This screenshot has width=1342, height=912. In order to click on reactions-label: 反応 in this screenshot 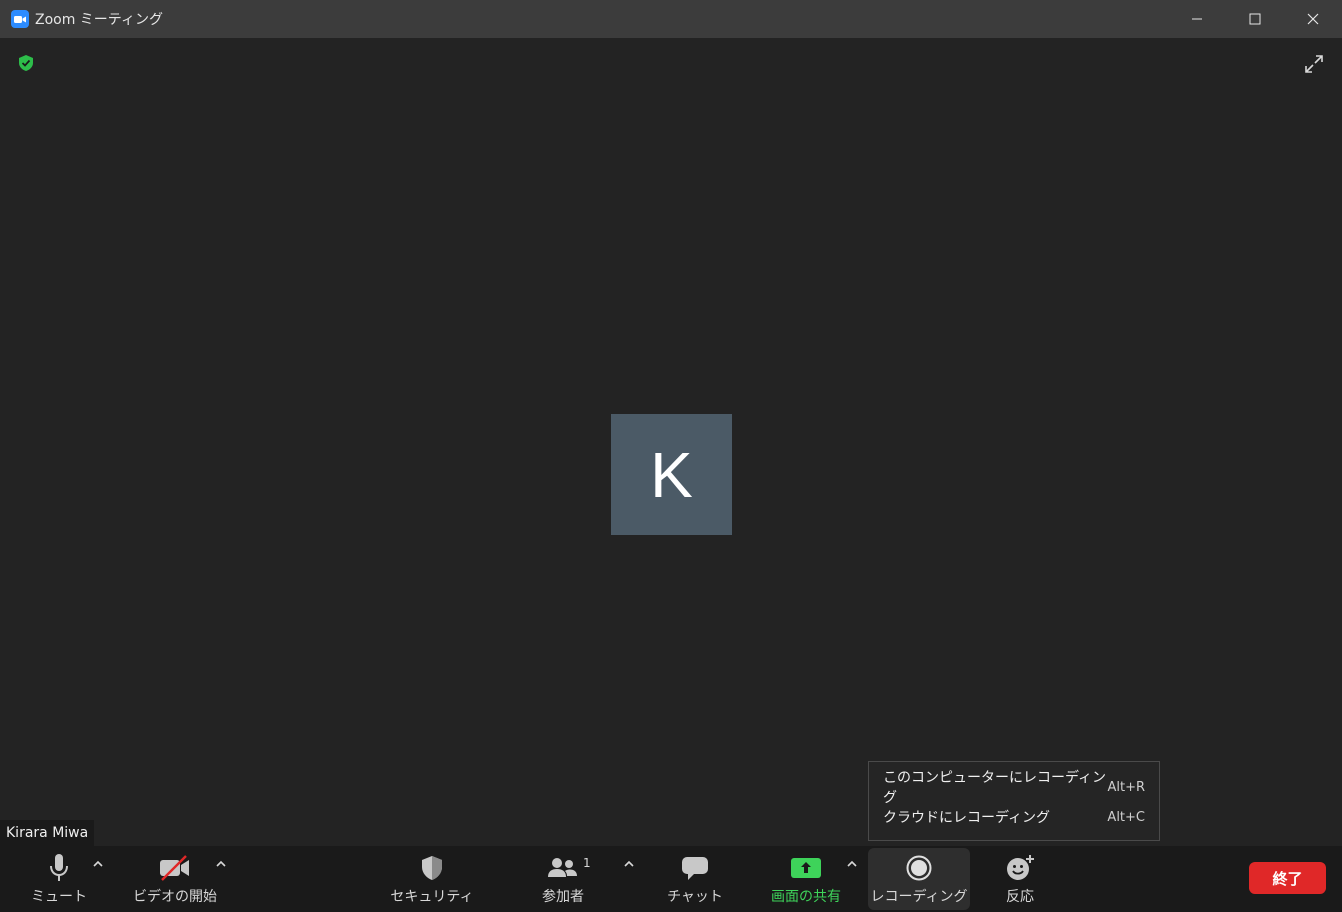, I will do `click(1020, 897)`.